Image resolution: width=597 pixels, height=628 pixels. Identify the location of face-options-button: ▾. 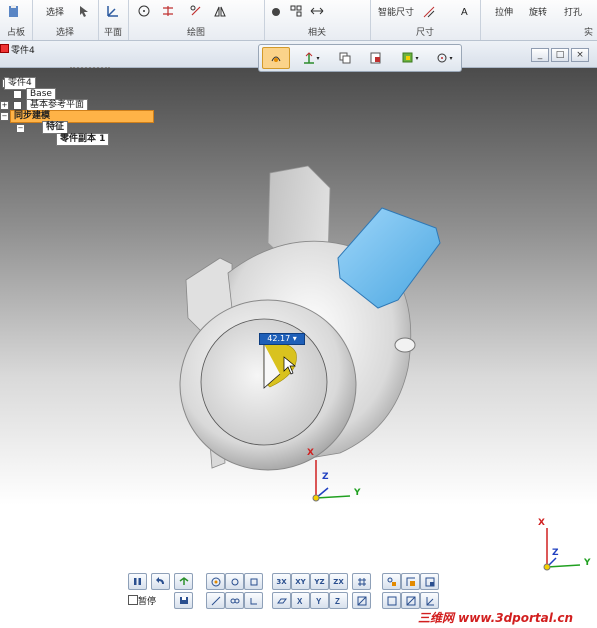
(410, 58).